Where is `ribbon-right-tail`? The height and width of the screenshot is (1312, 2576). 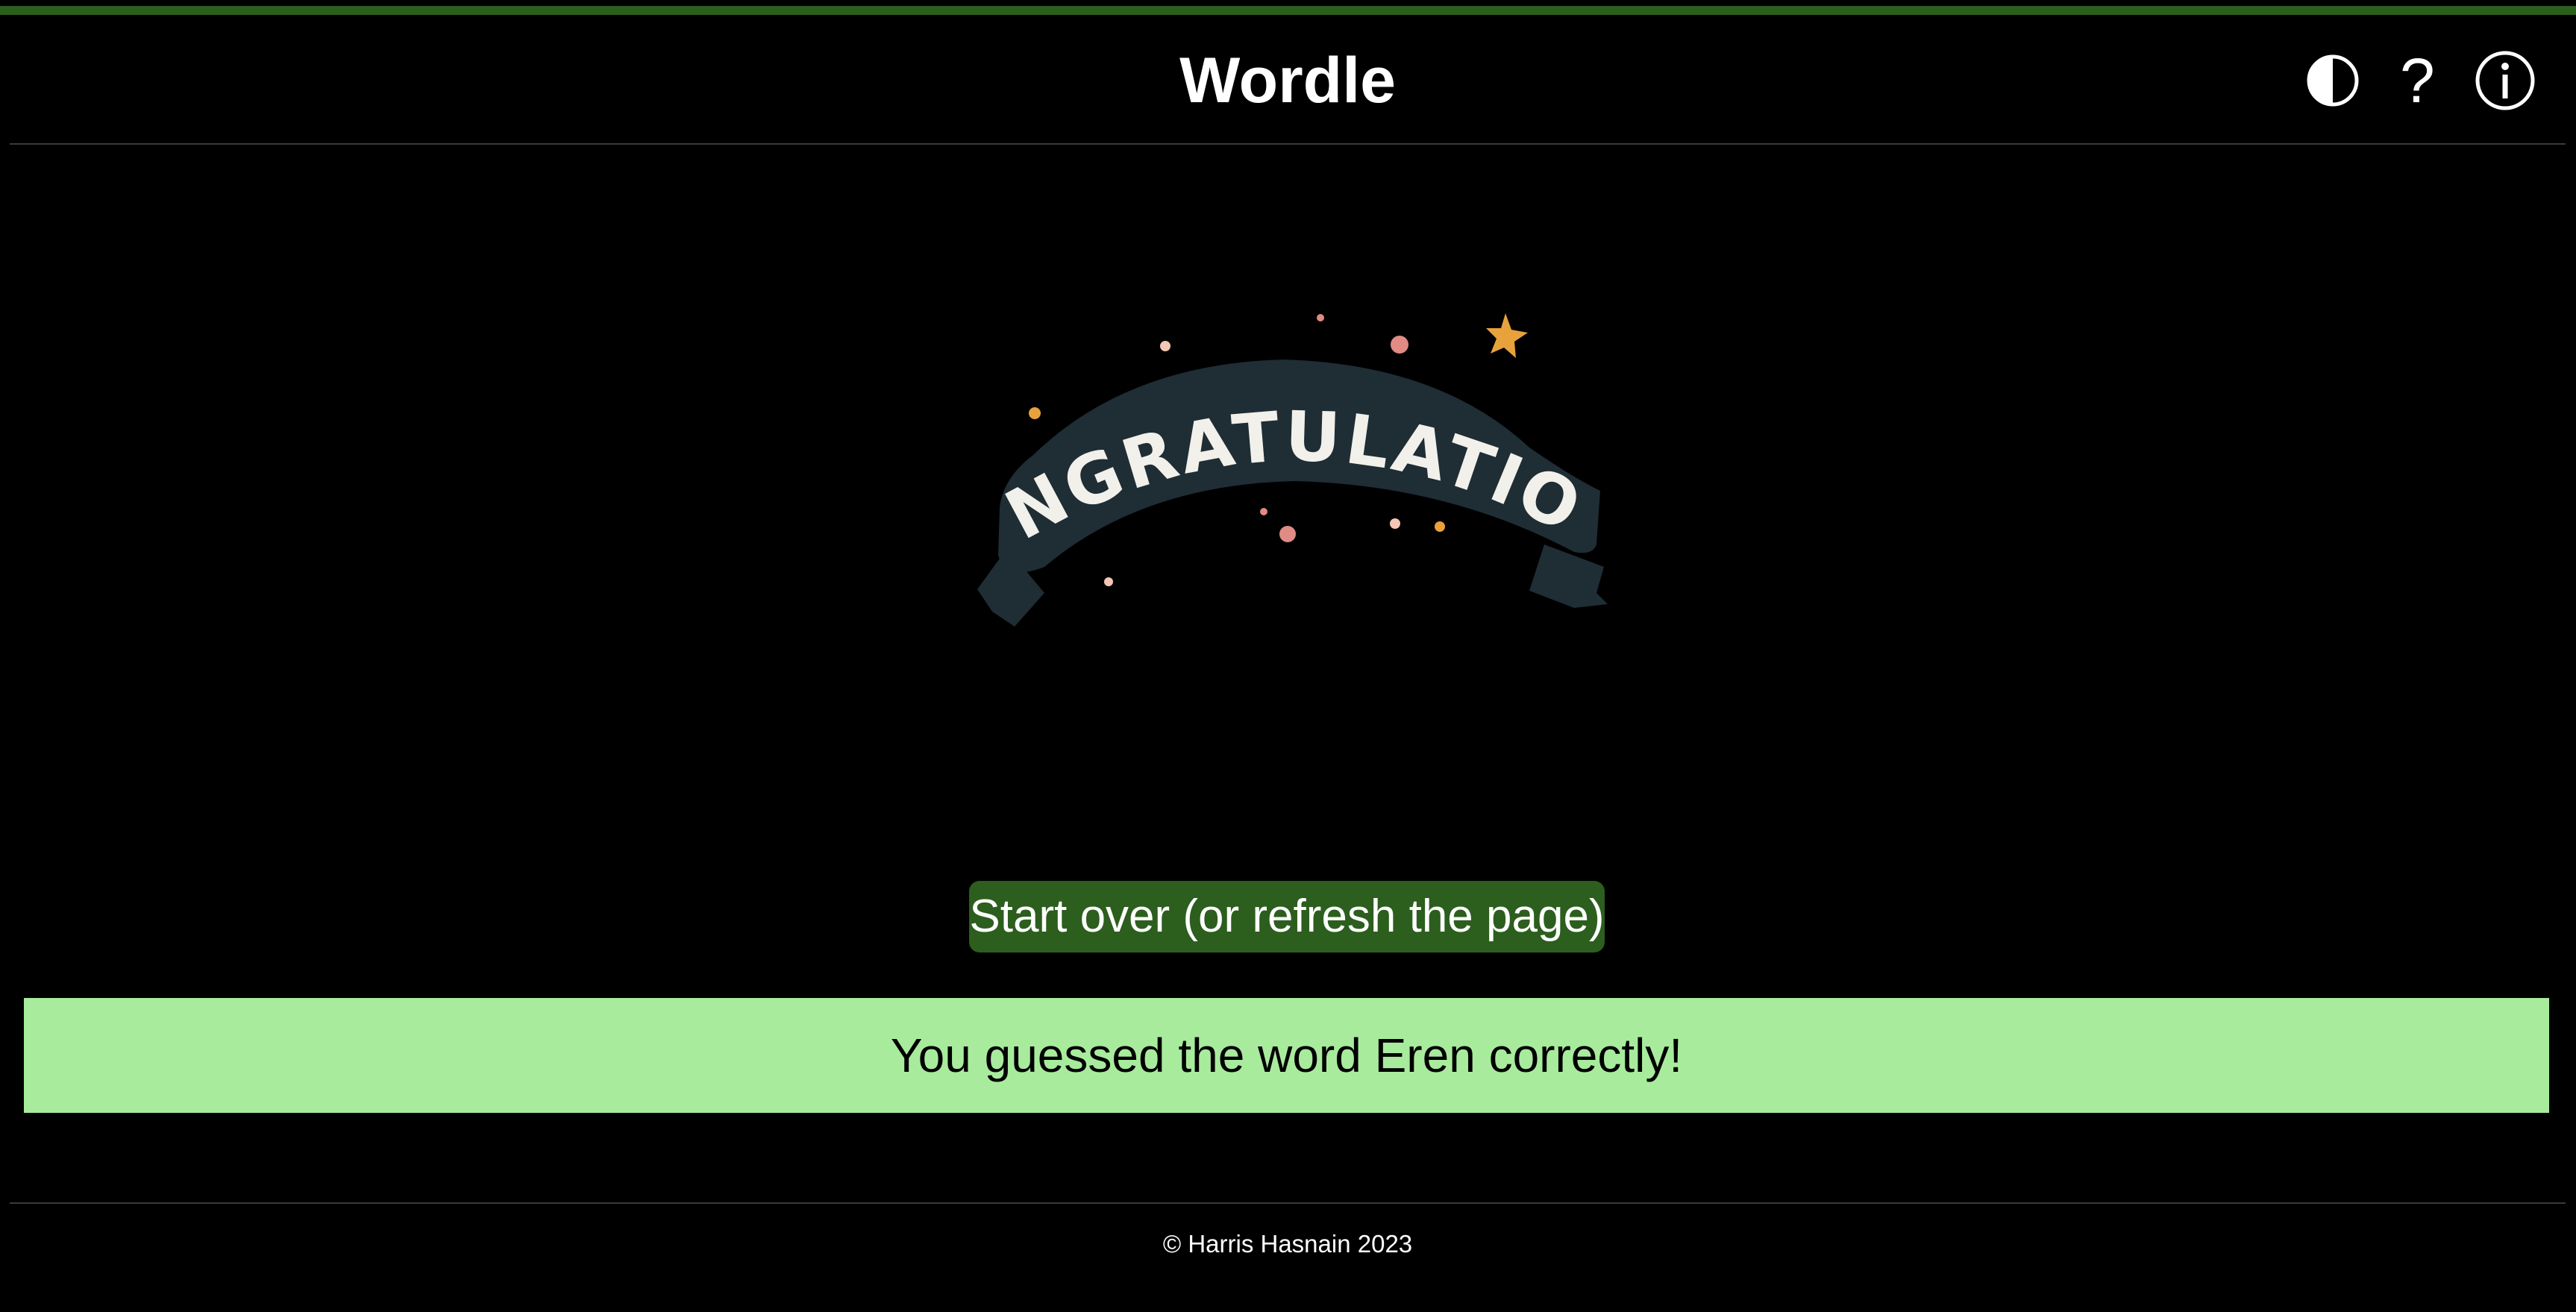 ribbon-right-tail is located at coordinates (1568, 576).